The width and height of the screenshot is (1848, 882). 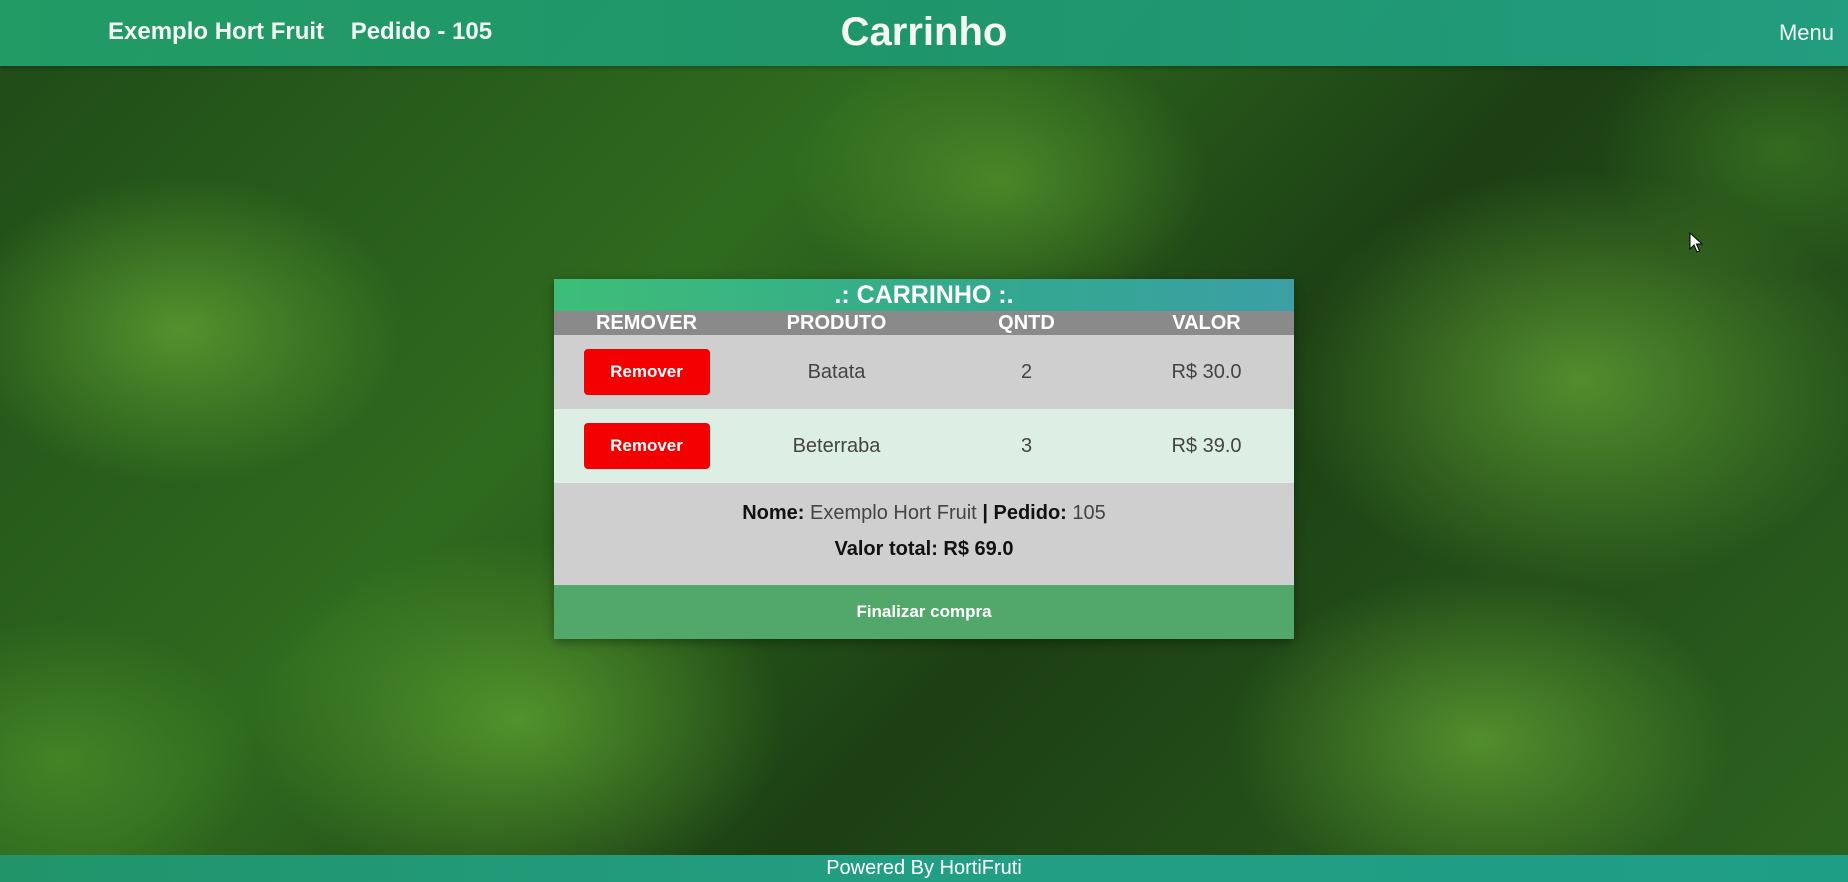 What do you see at coordinates (836, 445) in the screenshot?
I see `product-name: Beterraba` at bounding box center [836, 445].